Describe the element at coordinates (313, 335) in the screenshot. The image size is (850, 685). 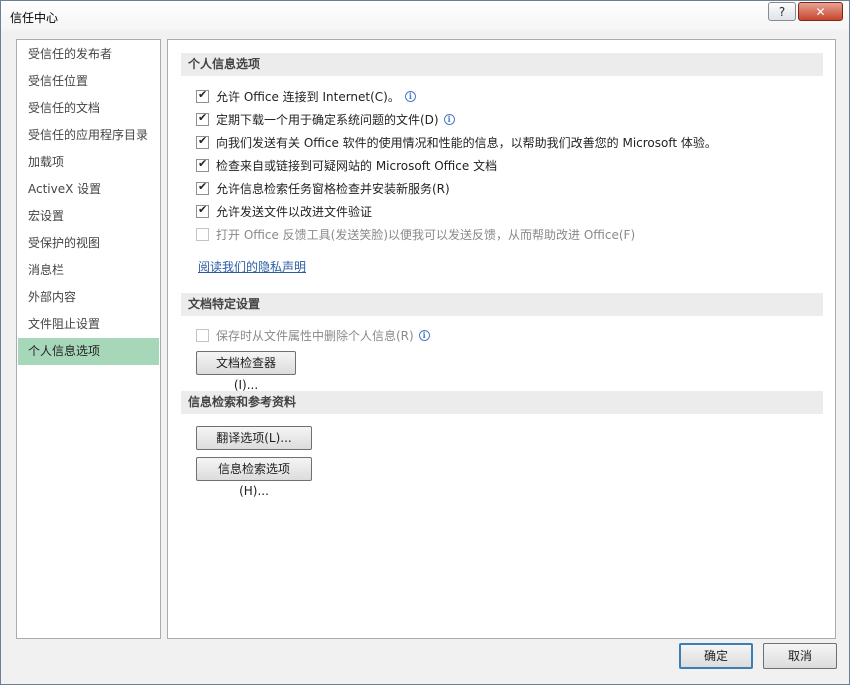
I see `option-remove-personal-info: 保存时从文件属性中删除个人信息(R) i` at that location.